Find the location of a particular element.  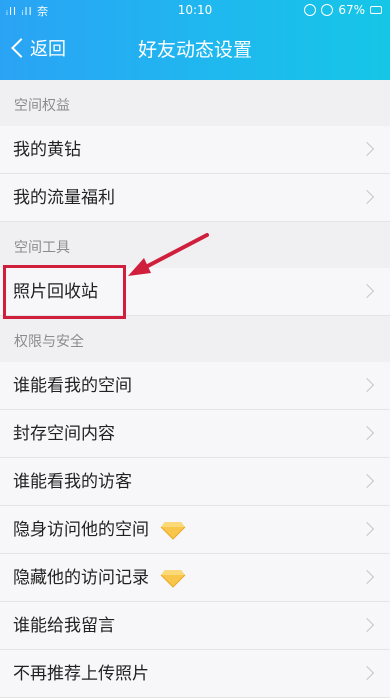

settings-item-hide-visit-record: 隐藏他的访问记录 is located at coordinates (195, 578).